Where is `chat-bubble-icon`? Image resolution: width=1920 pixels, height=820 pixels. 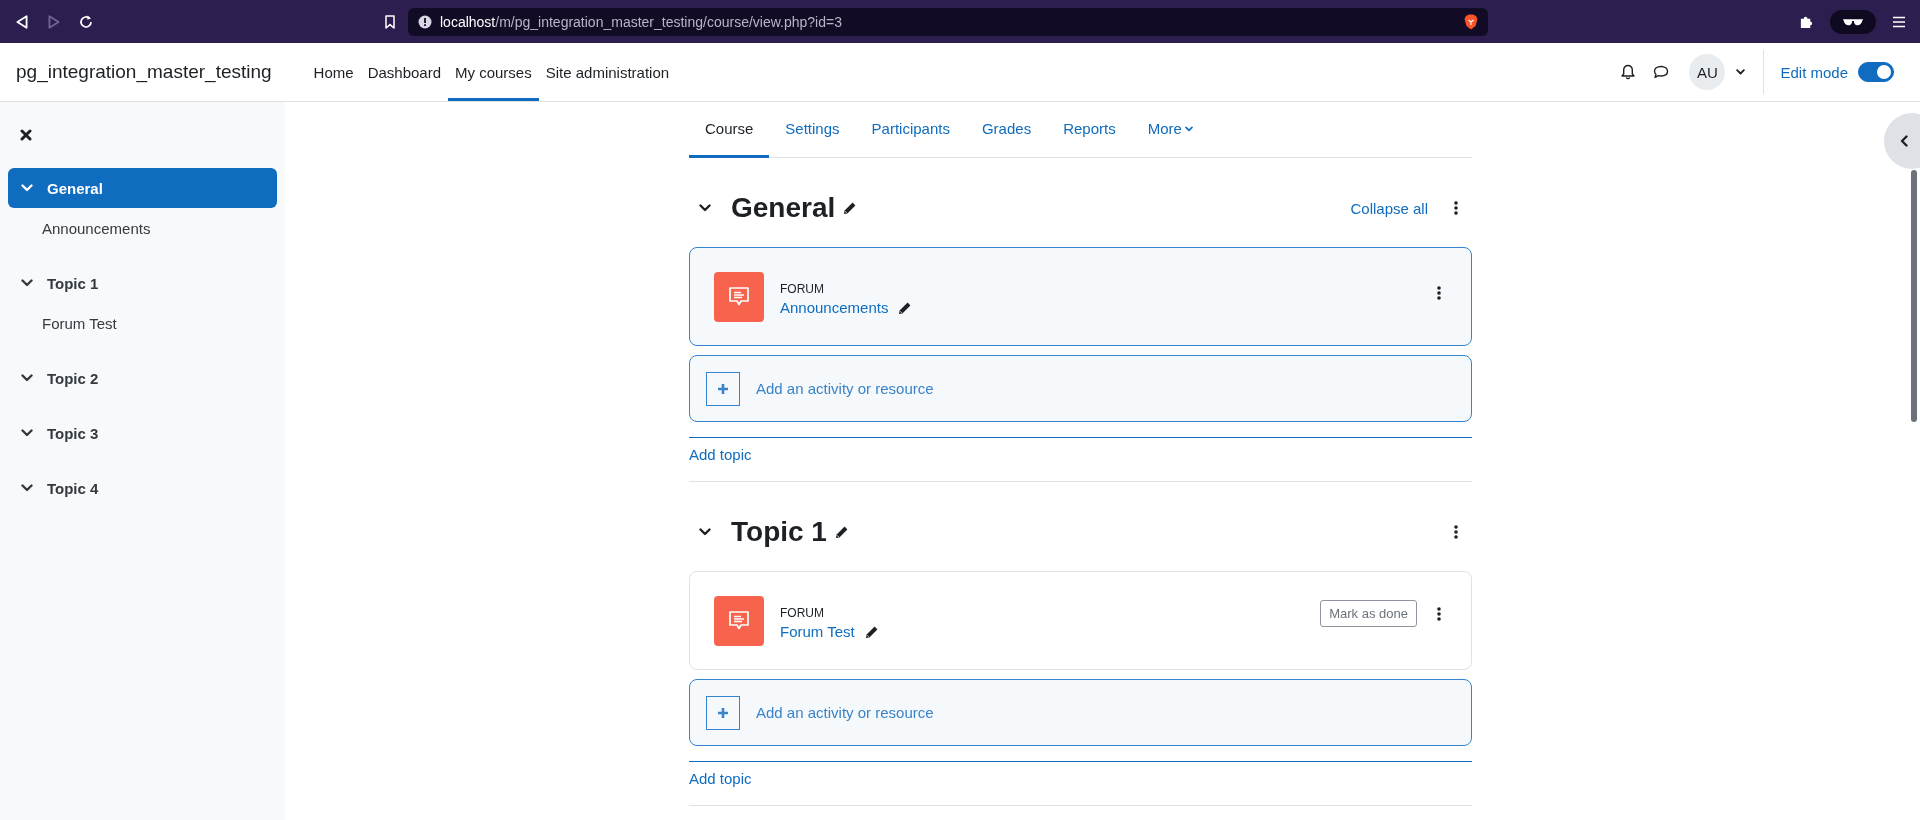
chat-bubble-icon is located at coordinates (1661, 72).